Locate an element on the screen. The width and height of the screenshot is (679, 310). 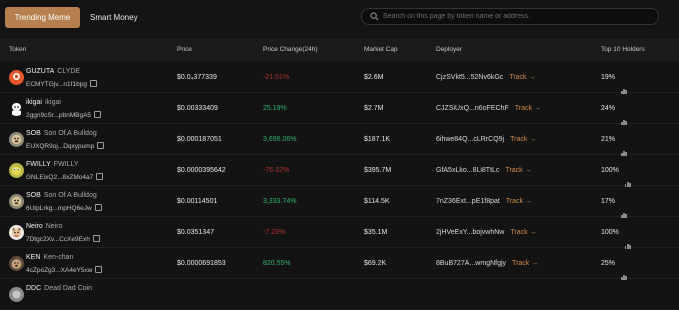
token-price: $0.0000395642 is located at coordinates (201, 170).